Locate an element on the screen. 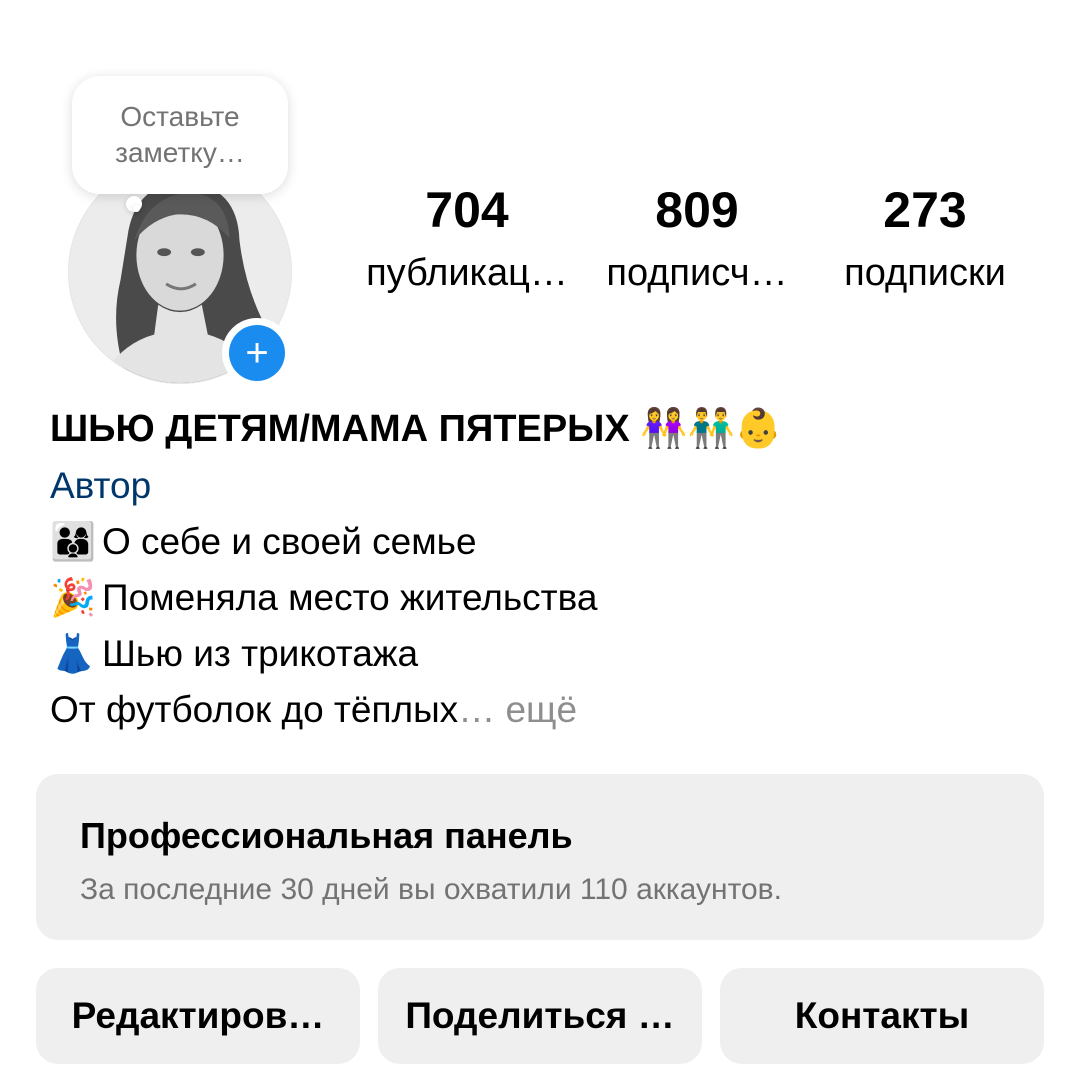  bio-line-moved: 🎉 Поменяла место жительства is located at coordinates (545, 598).